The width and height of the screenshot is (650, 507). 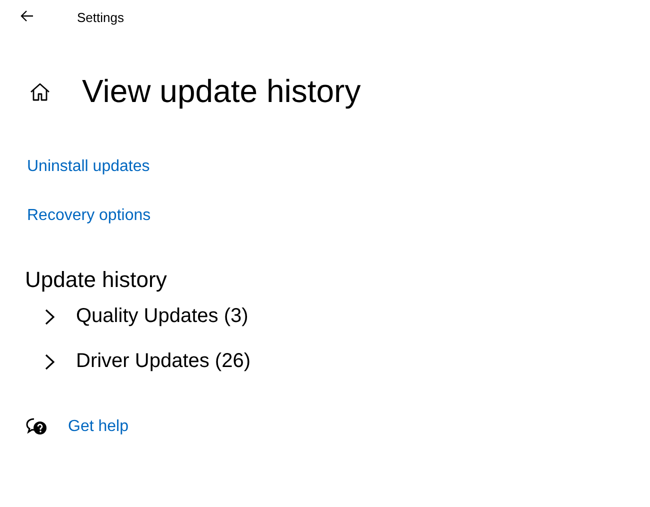 What do you see at coordinates (89, 216) in the screenshot?
I see `settings-link: Recovery options` at bounding box center [89, 216].